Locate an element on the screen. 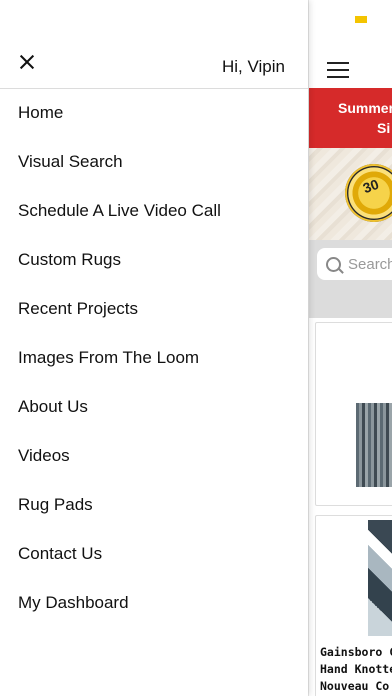  status-indicator is located at coordinates (361, 19).